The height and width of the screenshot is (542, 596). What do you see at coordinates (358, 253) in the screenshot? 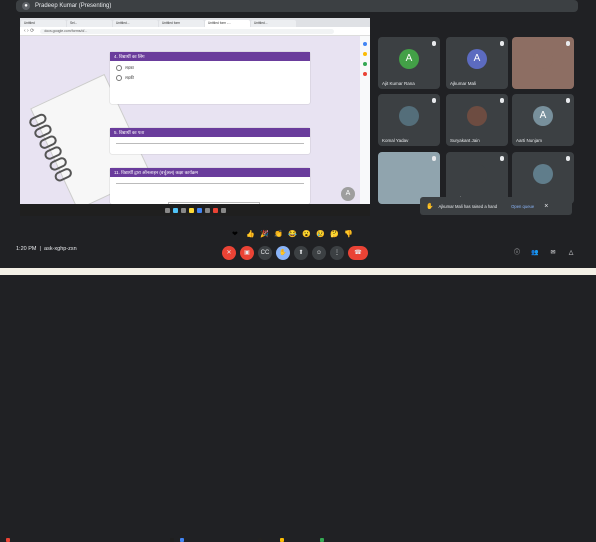
I see `leave-call-button: ☎` at bounding box center [358, 253].